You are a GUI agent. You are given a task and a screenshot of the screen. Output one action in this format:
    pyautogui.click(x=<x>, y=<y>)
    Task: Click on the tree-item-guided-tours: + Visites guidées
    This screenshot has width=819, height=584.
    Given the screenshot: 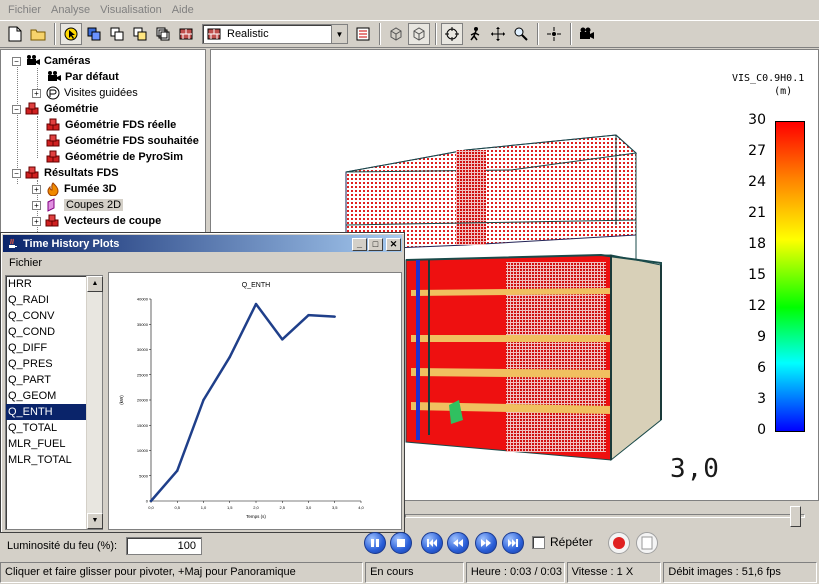 What is the action you would take?
    pyautogui.click(x=85, y=93)
    